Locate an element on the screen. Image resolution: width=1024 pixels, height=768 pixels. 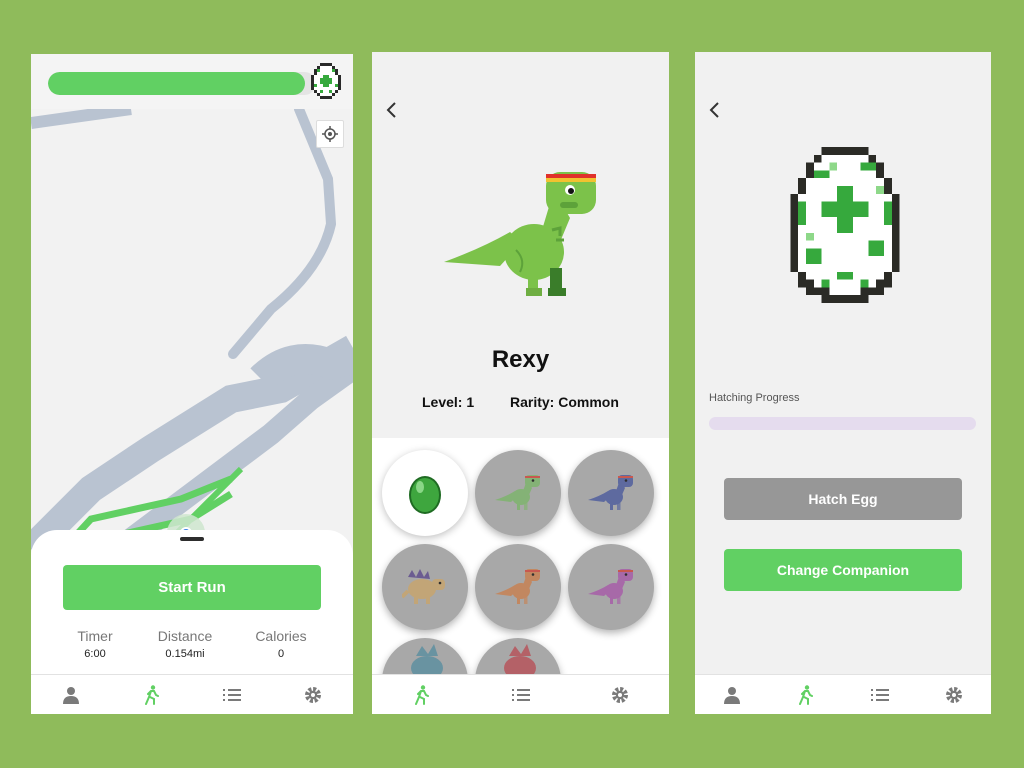
stat-value: 0.154mi is located at coordinates (185, 654).